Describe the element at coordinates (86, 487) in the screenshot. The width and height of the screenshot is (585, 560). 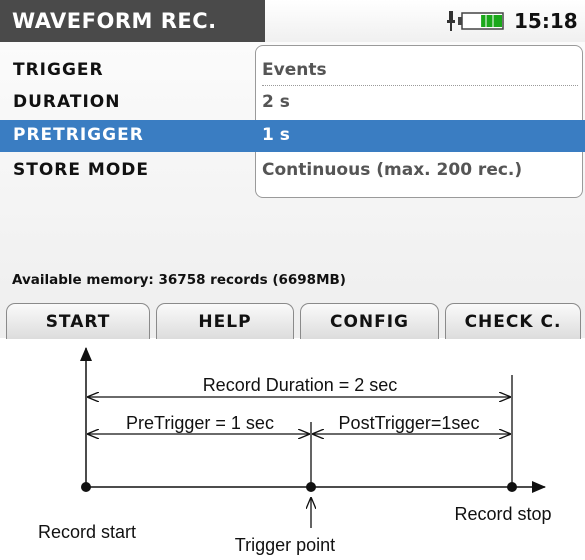
I see `record-start-dot` at that location.